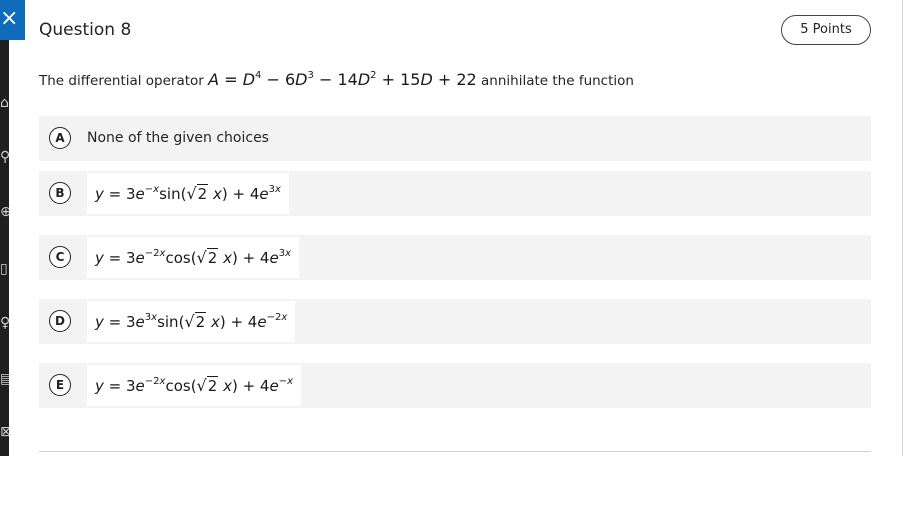  Describe the element at coordinates (4, 432) in the screenshot. I see `image-icon: ⊠` at that location.